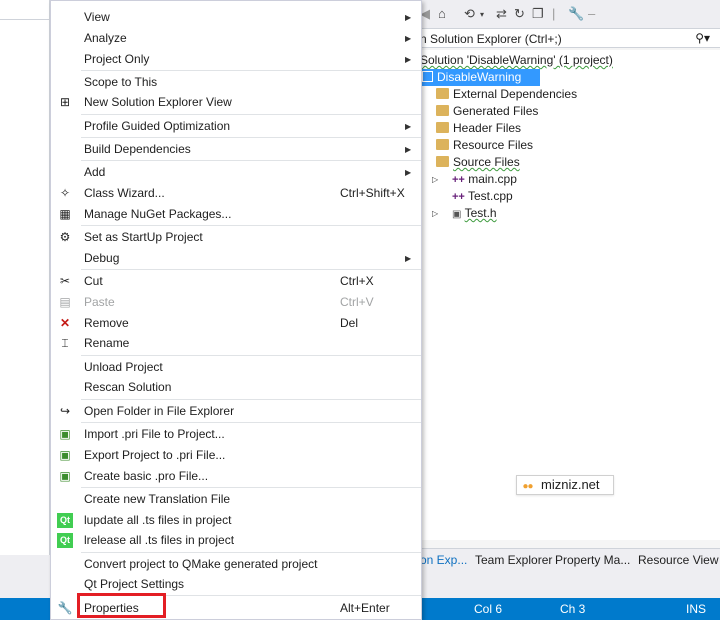  I want to click on remove-x-icon: ✕, so click(65, 323).